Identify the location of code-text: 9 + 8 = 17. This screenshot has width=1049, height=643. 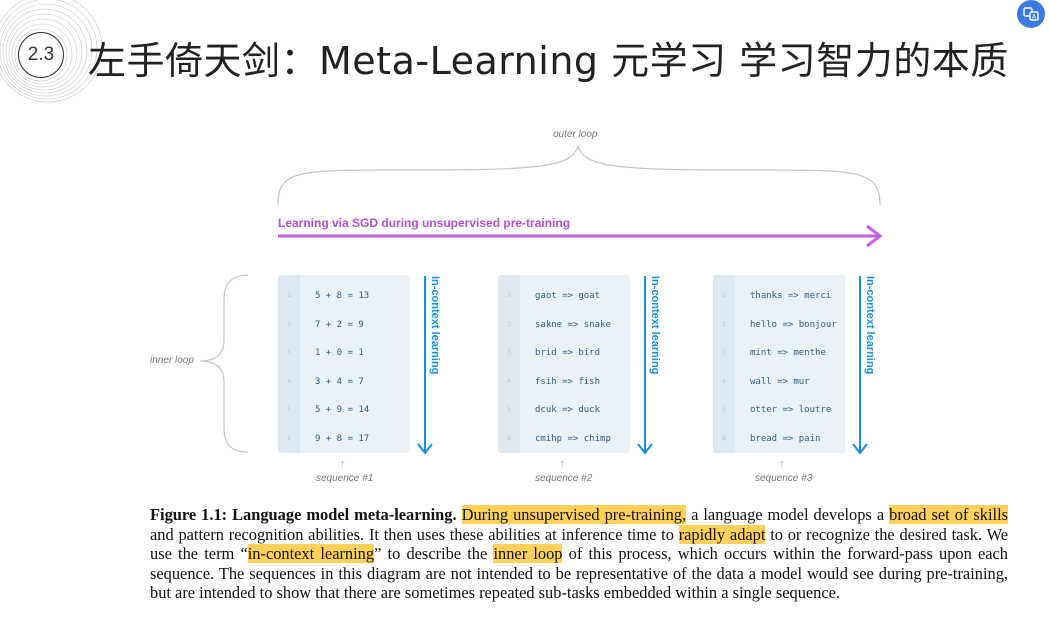
(342, 439).